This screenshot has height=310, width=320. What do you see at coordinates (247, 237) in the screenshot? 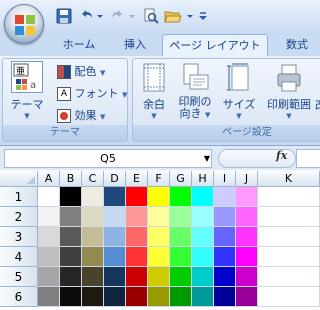
I see `cell-j3` at bounding box center [247, 237].